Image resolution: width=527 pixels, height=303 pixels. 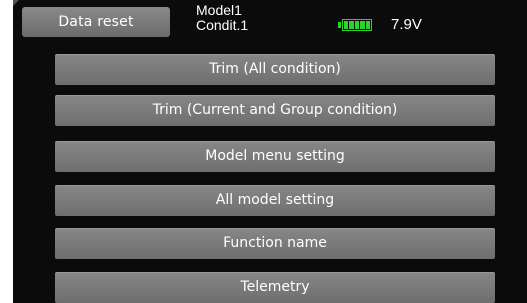 I want to click on battery-tip, so click(x=339, y=25).